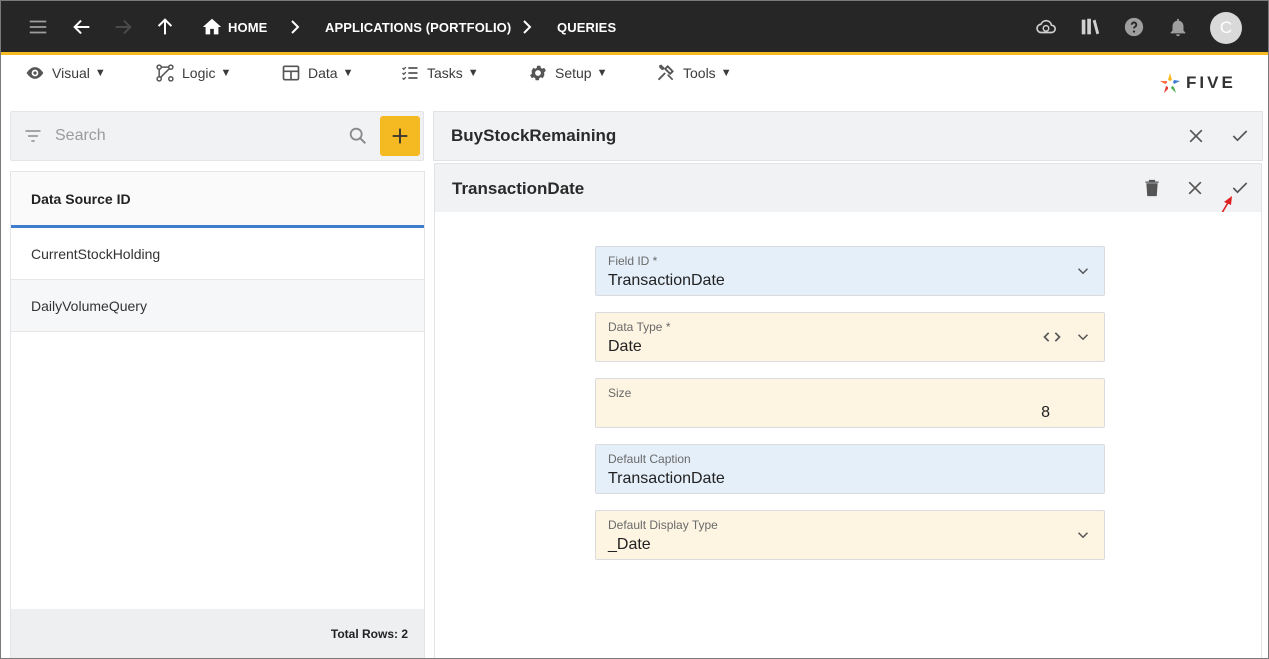  Describe the element at coordinates (848, 188) in the screenshot. I see `form-header: TransactionDate` at that location.